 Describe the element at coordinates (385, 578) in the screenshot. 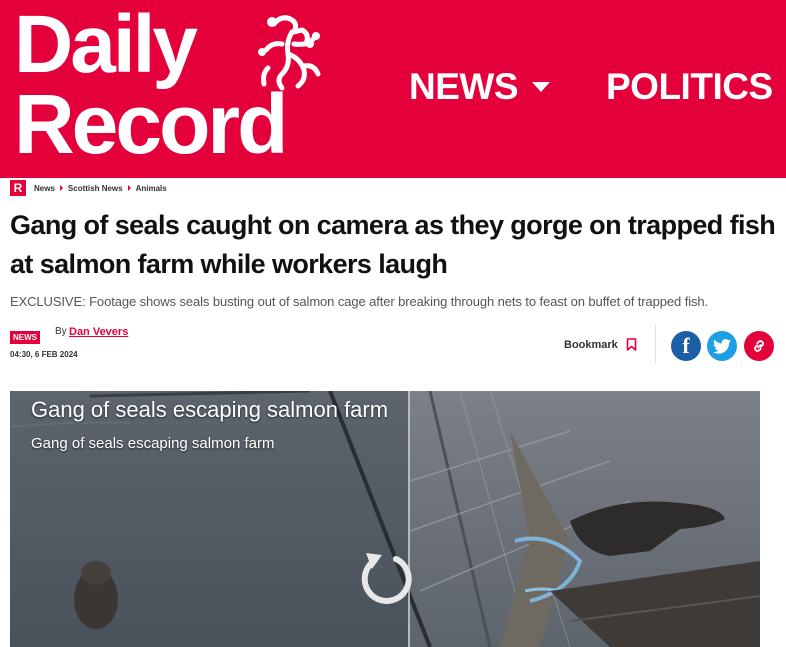

I see `replay-icon` at that location.